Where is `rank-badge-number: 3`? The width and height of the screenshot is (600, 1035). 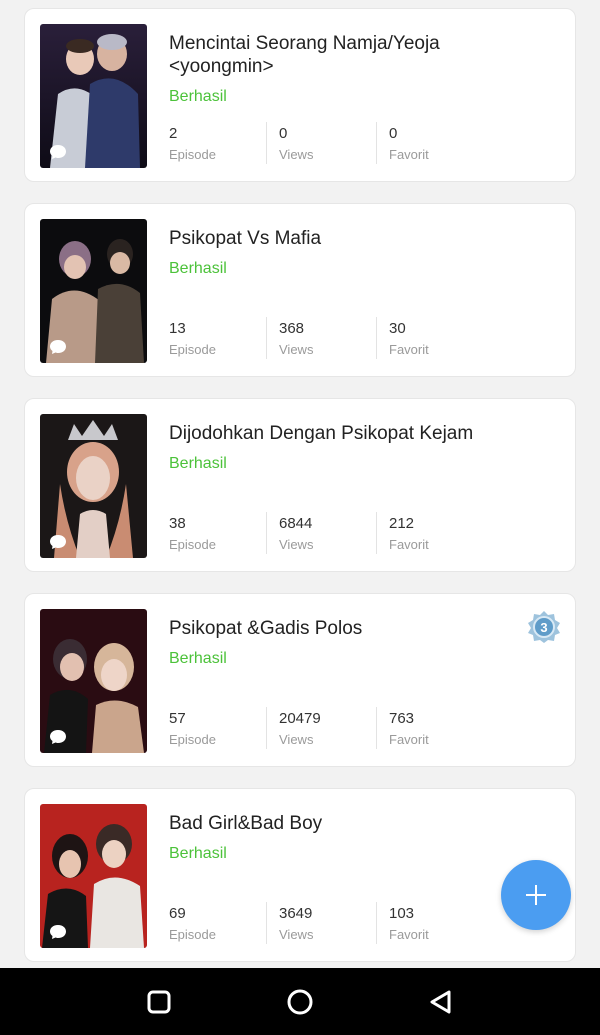 rank-badge-number: 3 is located at coordinates (543, 627).